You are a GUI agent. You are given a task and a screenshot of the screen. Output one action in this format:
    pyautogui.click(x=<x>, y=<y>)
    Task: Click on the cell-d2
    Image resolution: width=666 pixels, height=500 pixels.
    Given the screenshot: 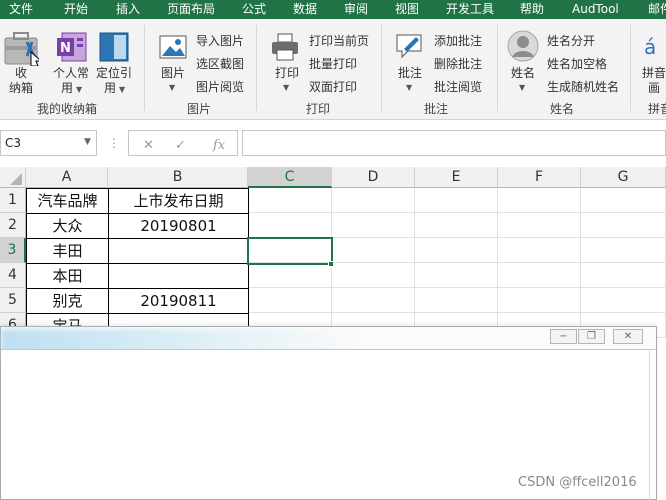 What is the action you would take?
    pyautogui.click(x=373, y=225)
    